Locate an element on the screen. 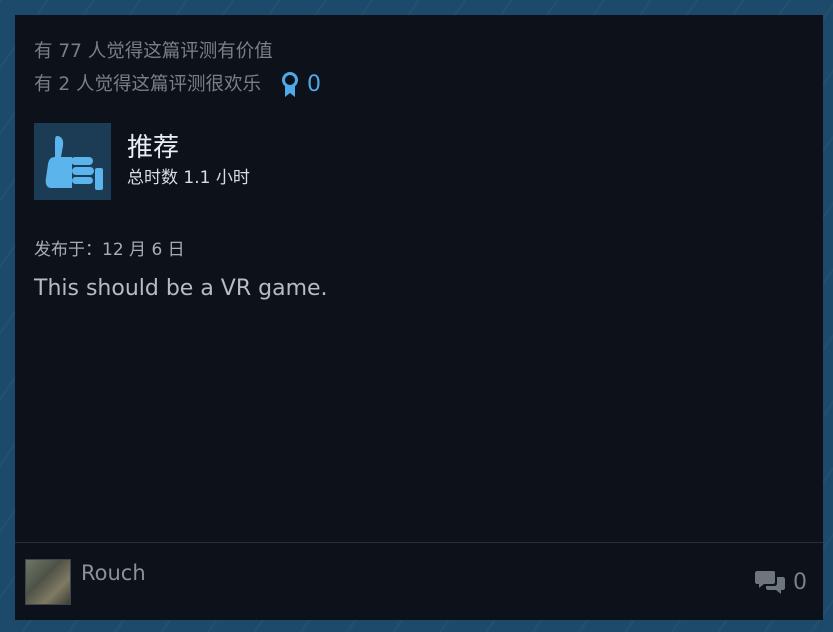 The image size is (833, 632). found-funny-text: 有 2 人觉得这篇评测很欢乐 is located at coordinates (148, 84).